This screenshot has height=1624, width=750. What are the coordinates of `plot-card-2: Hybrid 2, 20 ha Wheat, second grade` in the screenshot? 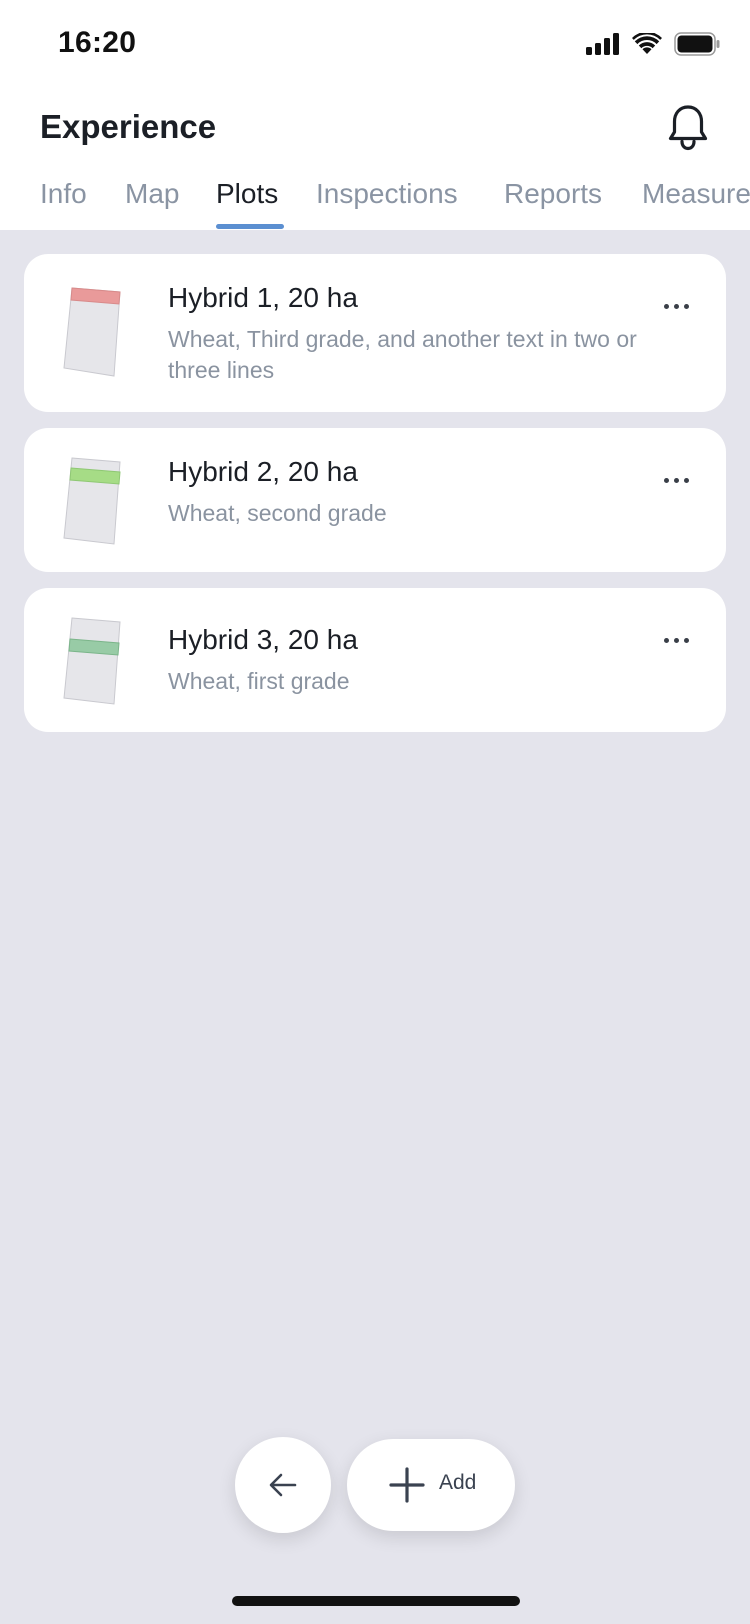 It's located at (375, 500).